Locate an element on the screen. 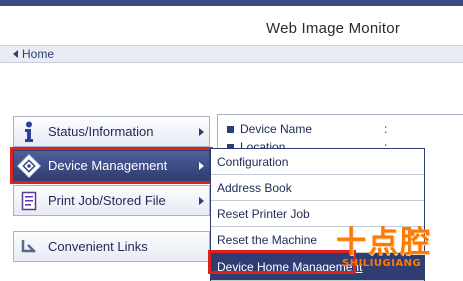 Image resolution: width=463 pixels, height=281 pixels. menu-item-status-information: Status/Information is located at coordinates (111, 131).